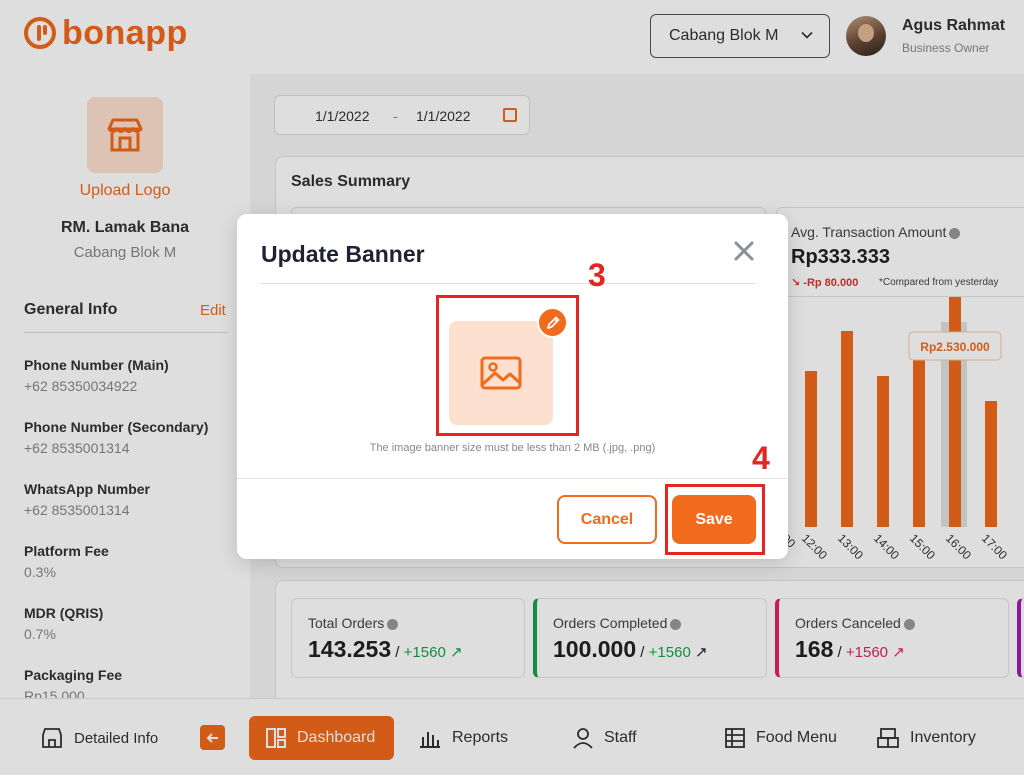 The width and height of the screenshot is (1024, 775). Describe the element at coordinates (343, 254) in the screenshot. I see `modal-title: Update Banner` at that location.